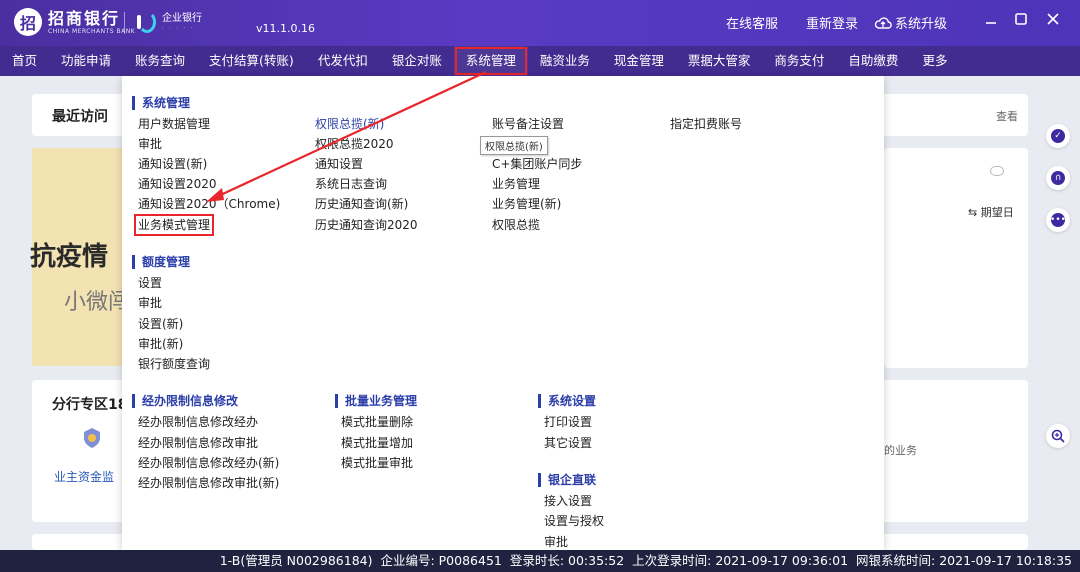 The image size is (1080, 572). I want to click on menu-business-manage-new: 业务管理(新), so click(526, 204).